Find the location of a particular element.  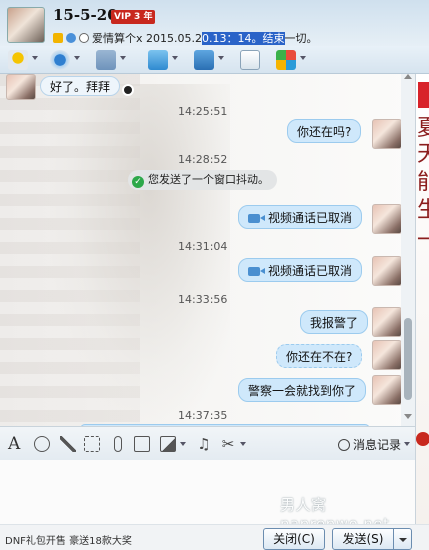

clock-icon is located at coordinates (344, 445).